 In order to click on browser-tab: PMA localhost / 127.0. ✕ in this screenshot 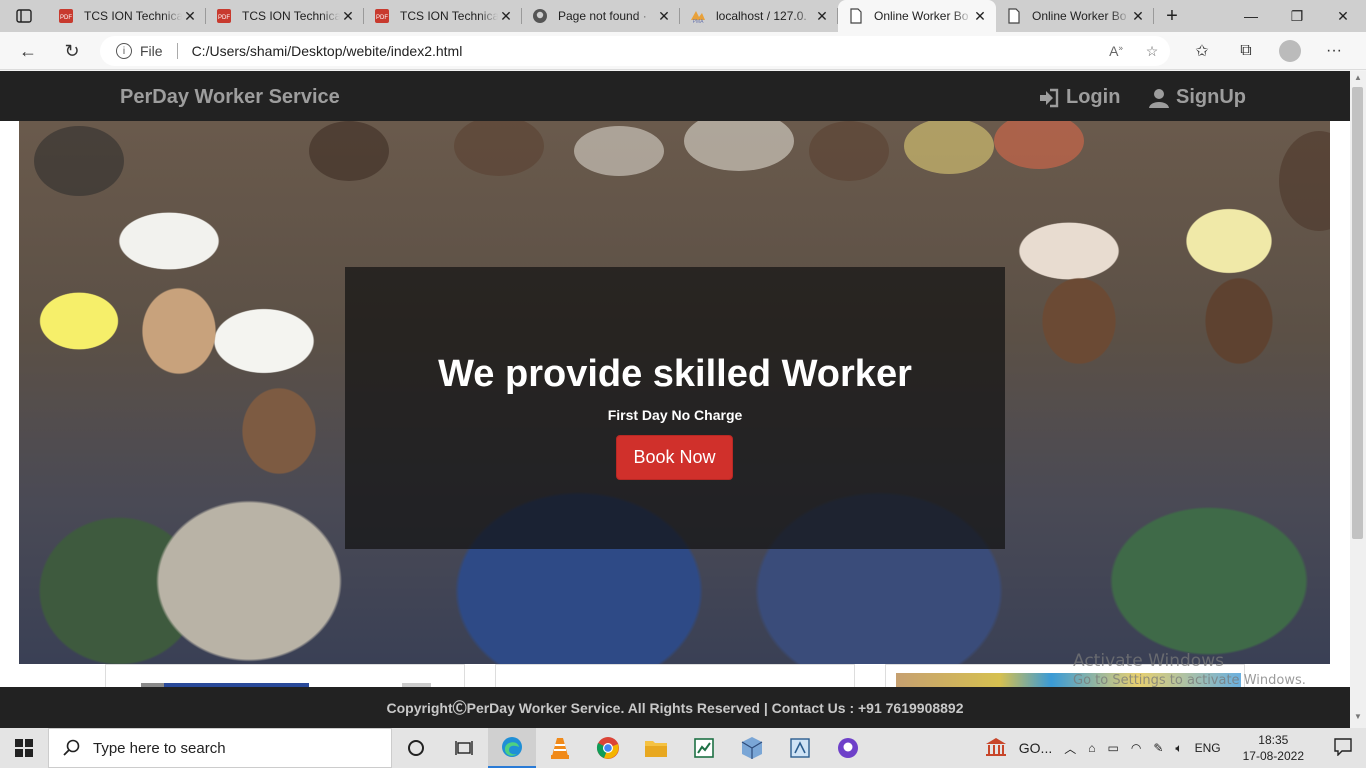, I will do `click(759, 16)`.